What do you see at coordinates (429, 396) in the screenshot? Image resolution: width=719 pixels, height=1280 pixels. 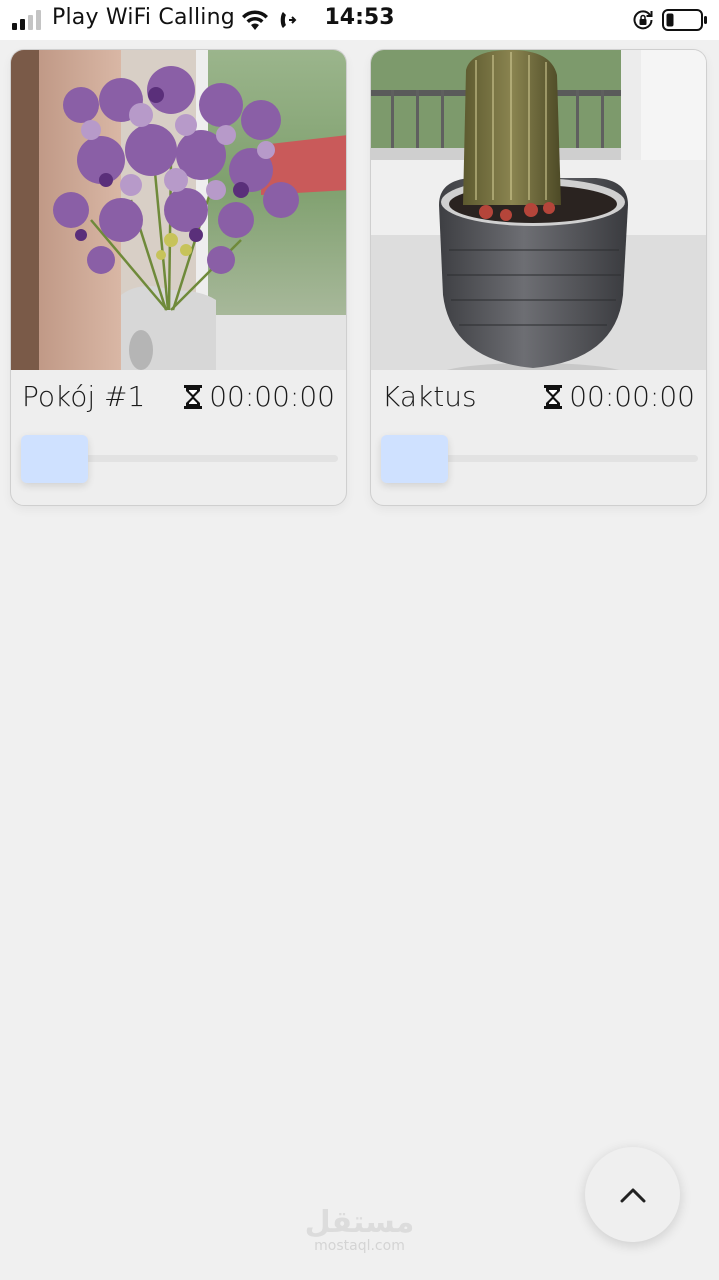 I see `plant-name: Kaktus` at bounding box center [429, 396].